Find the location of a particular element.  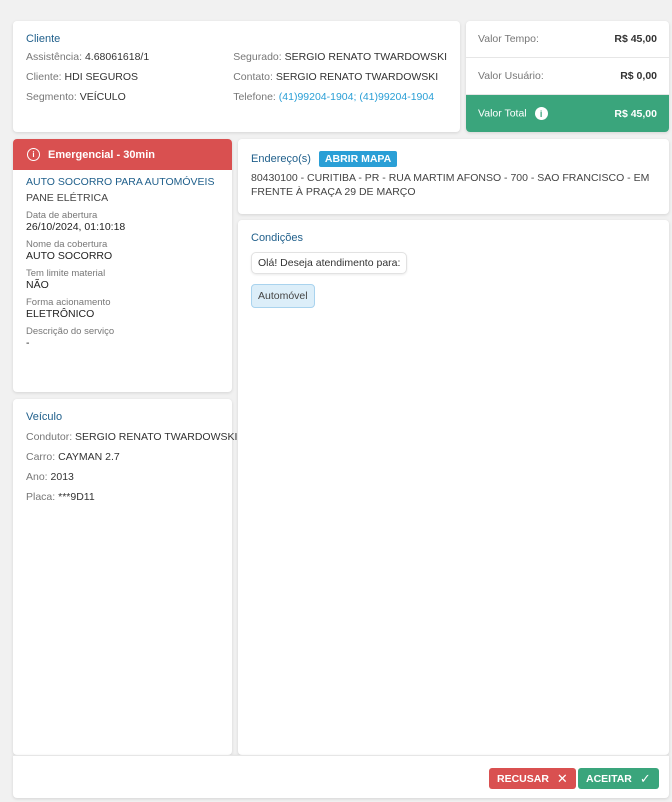

label: Valor Usuário: is located at coordinates (511, 76).